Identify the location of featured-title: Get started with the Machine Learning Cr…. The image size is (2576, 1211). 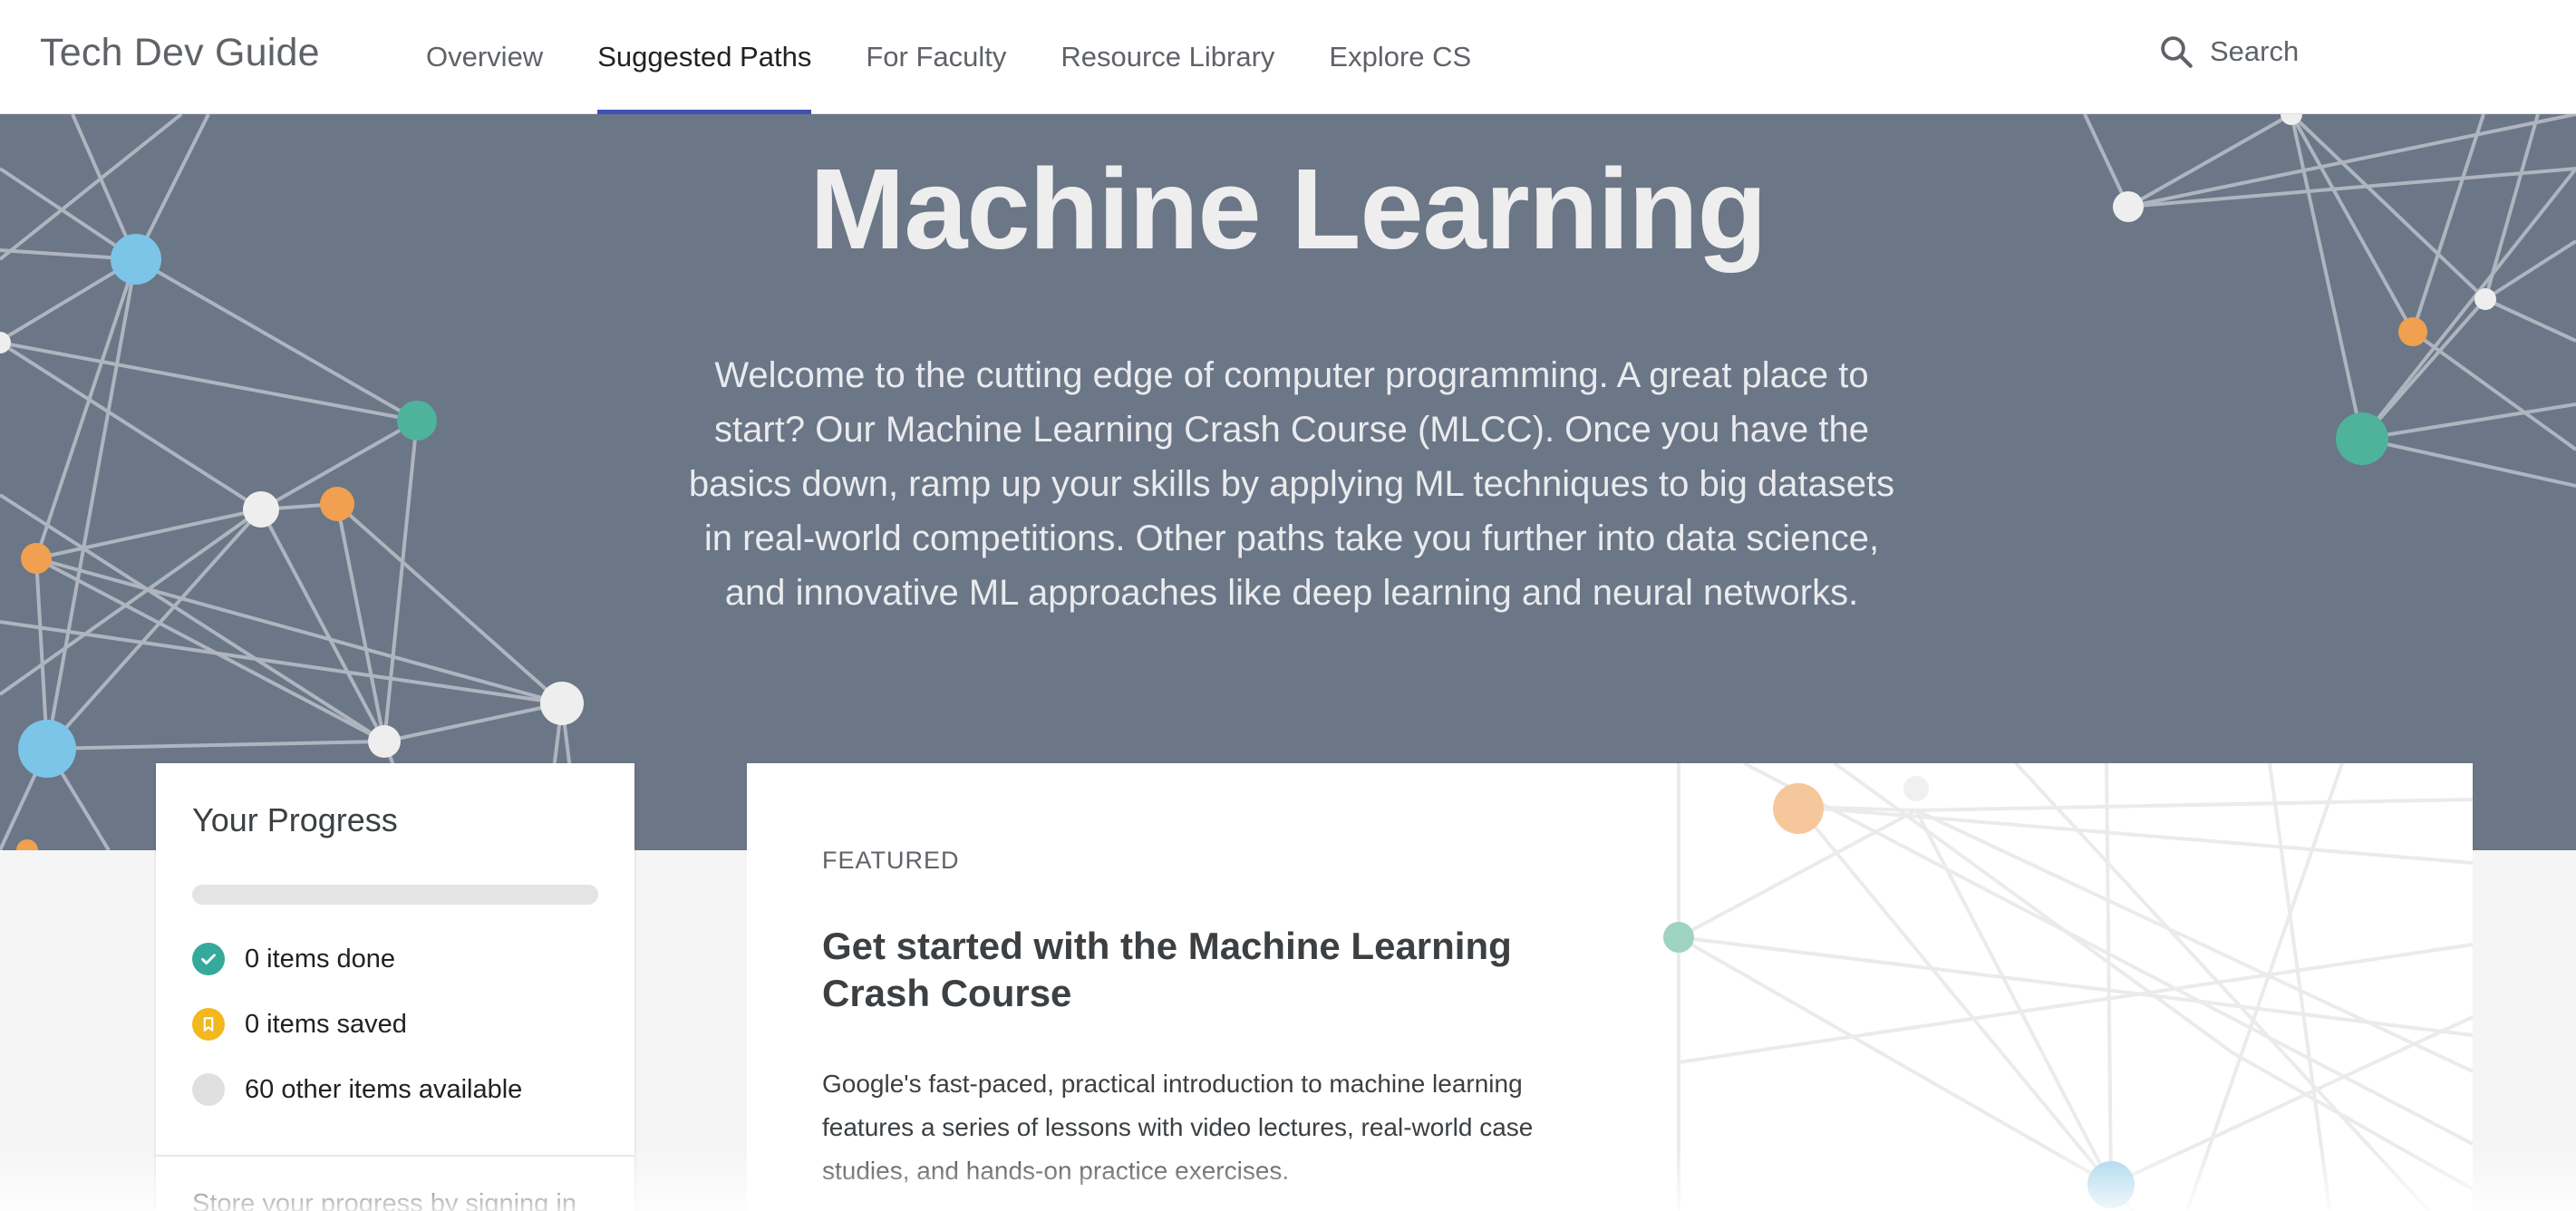
(1193, 970).